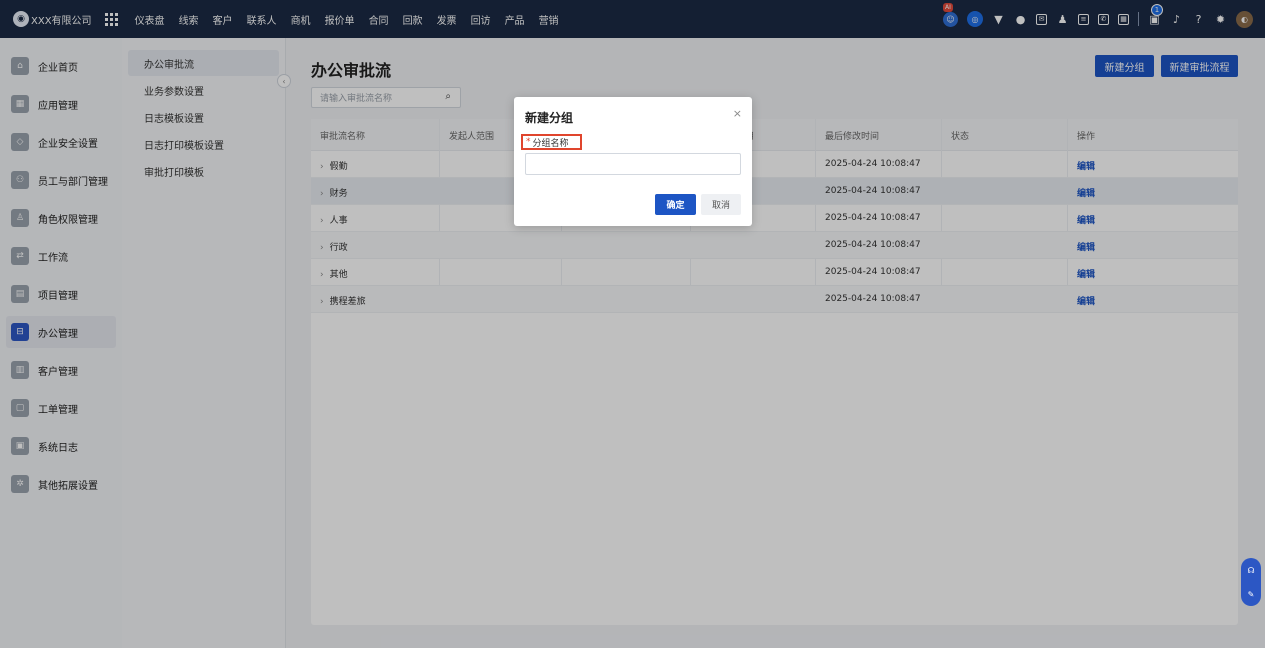  What do you see at coordinates (1250, 570) in the screenshot?
I see `headset-icon: ☊` at bounding box center [1250, 570].